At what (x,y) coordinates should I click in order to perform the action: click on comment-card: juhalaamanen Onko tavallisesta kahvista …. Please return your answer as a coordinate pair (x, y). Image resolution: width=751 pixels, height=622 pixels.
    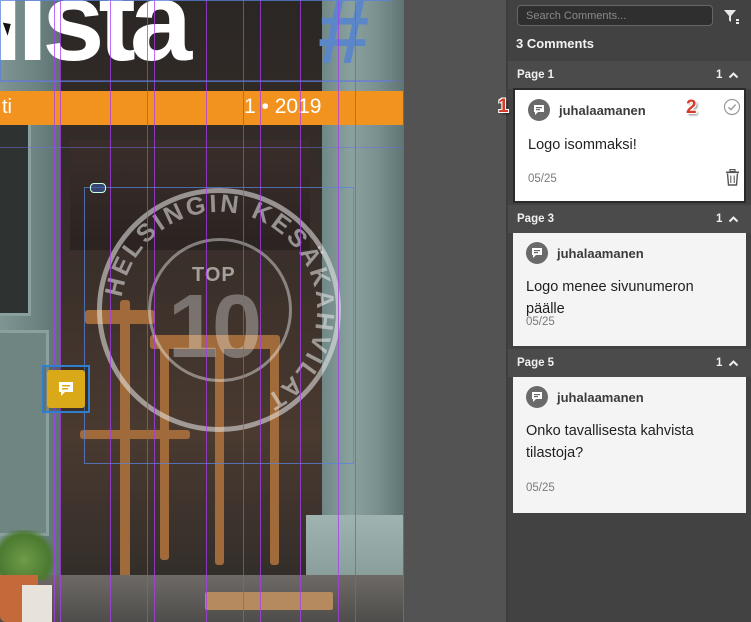
    Looking at the image, I should click on (629, 445).